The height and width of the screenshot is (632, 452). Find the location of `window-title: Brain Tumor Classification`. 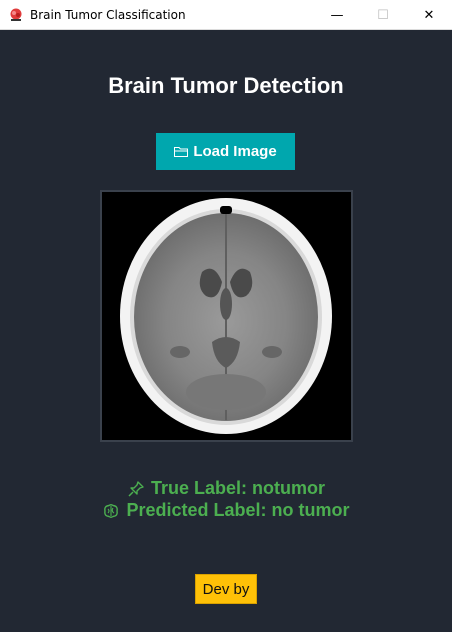

window-title: Brain Tumor Classification is located at coordinates (108, 15).